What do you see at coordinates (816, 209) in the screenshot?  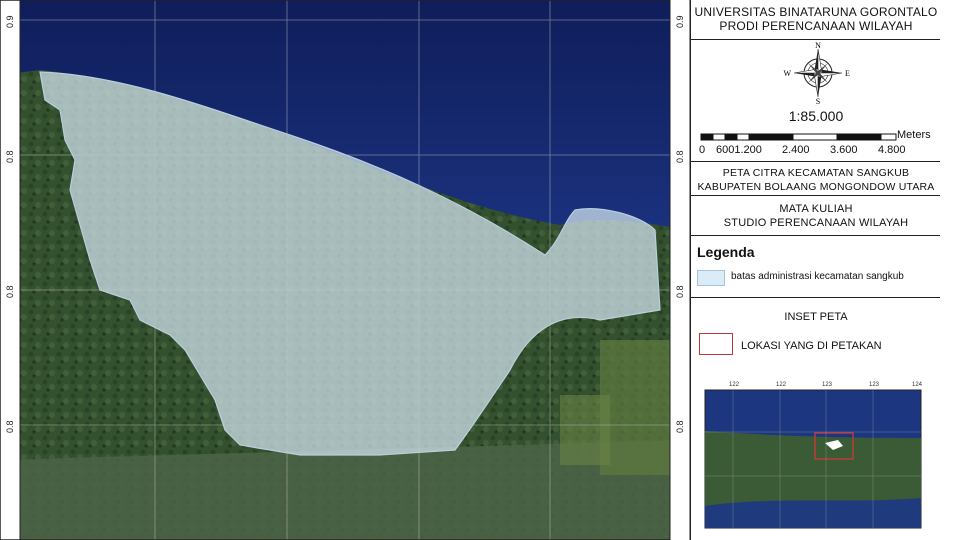 I see `course-line1: MATA KULIAH` at bounding box center [816, 209].